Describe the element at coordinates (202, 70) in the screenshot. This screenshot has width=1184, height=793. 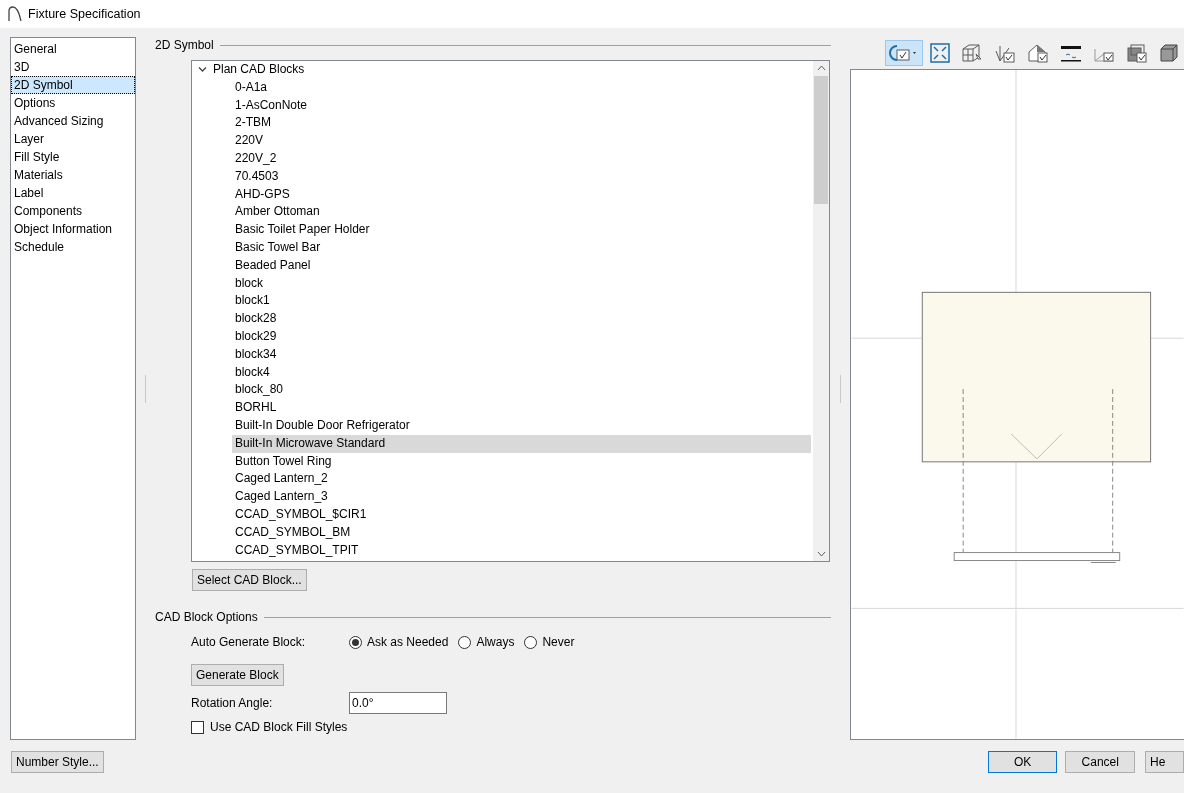
I see `chevron-icon` at that location.